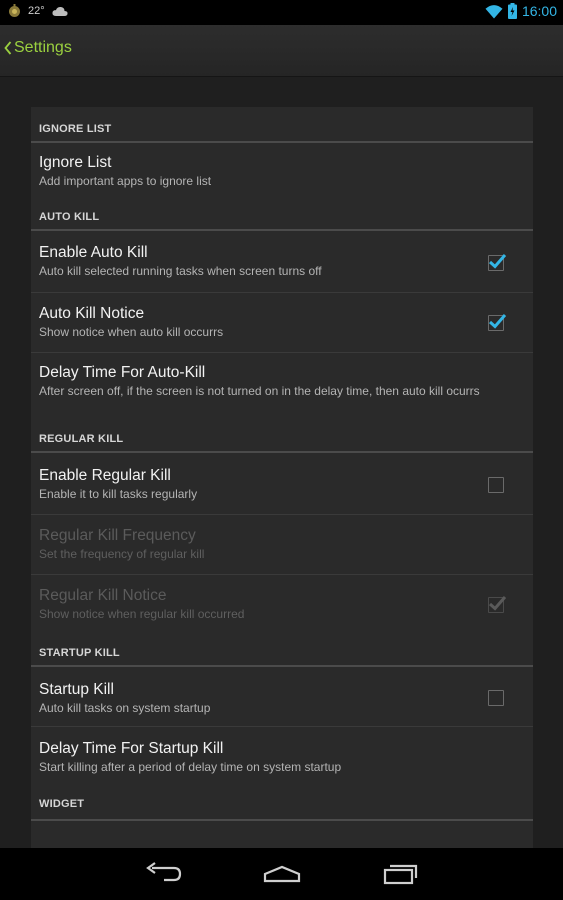 This screenshot has height=900, width=563. Describe the element at coordinates (122, 372) in the screenshot. I see `pref-title: Delay Time For Auto-Kill` at that location.